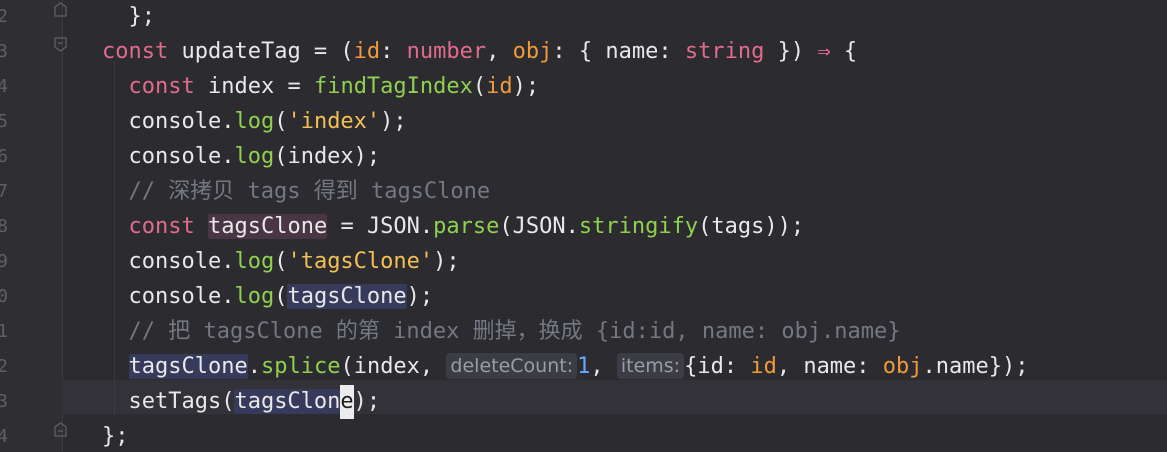 The image size is (1167, 452). Describe the element at coordinates (638, 226) in the screenshot. I see `function-name: stringify` at that location.